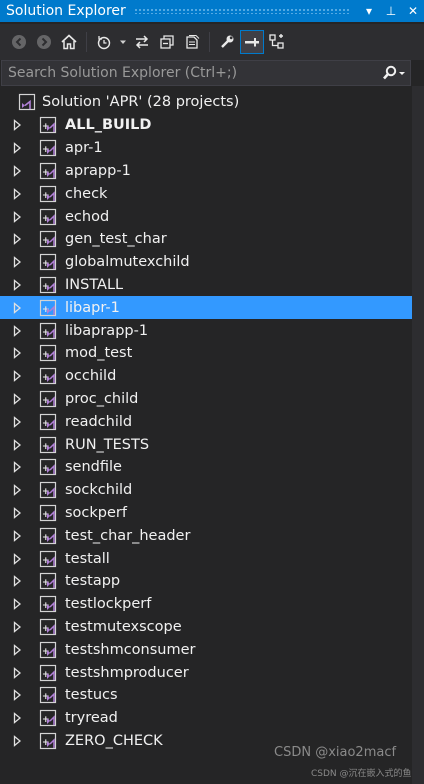 The image size is (424, 784). What do you see at coordinates (206, 444) in the screenshot?
I see `project-node: + RUN_TESTS` at bounding box center [206, 444].